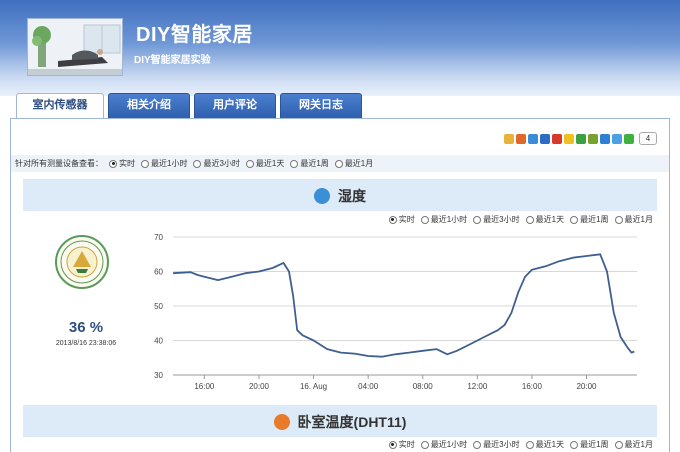 This screenshot has width=680, height=452. I want to click on humidity-option-1m: 最近1月, so click(633, 219).